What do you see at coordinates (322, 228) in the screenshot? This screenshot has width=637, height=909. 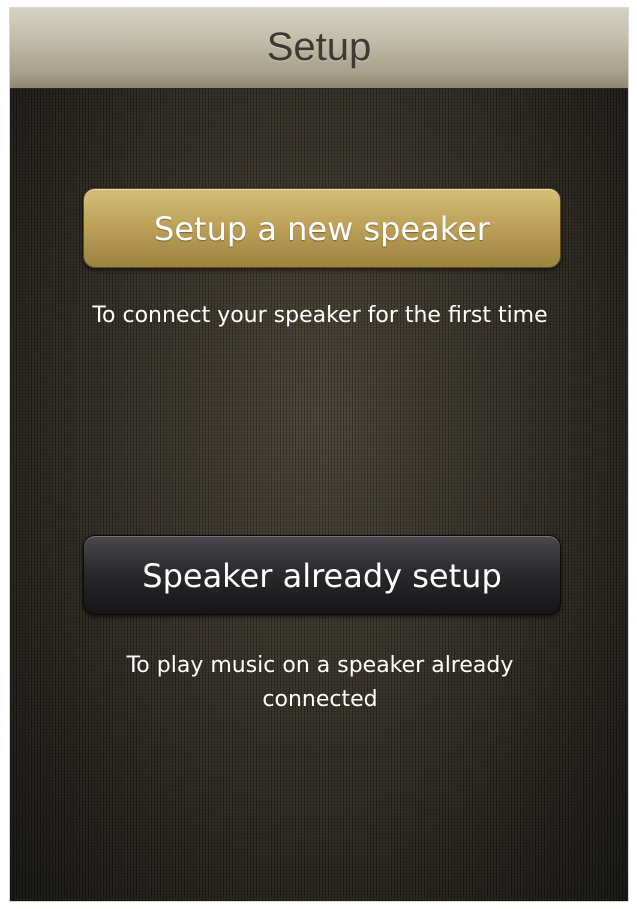 I see `setup-new-speaker-button: Setup a new speaker` at bounding box center [322, 228].